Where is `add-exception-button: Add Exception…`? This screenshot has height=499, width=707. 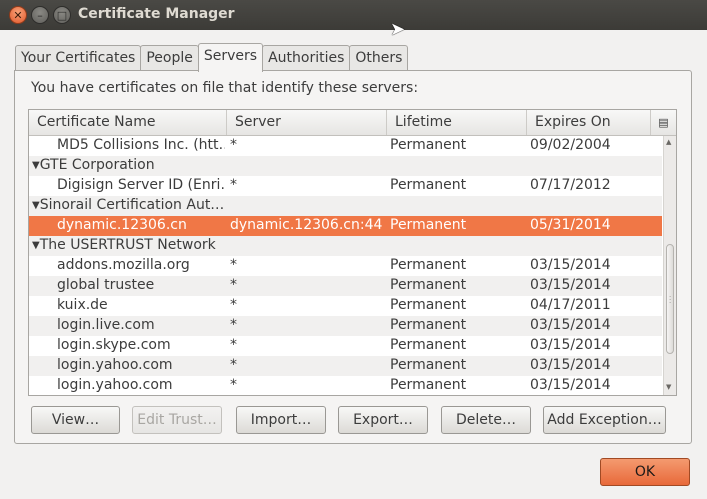 add-exception-button: Add Exception… is located at coordinates (604, 420).